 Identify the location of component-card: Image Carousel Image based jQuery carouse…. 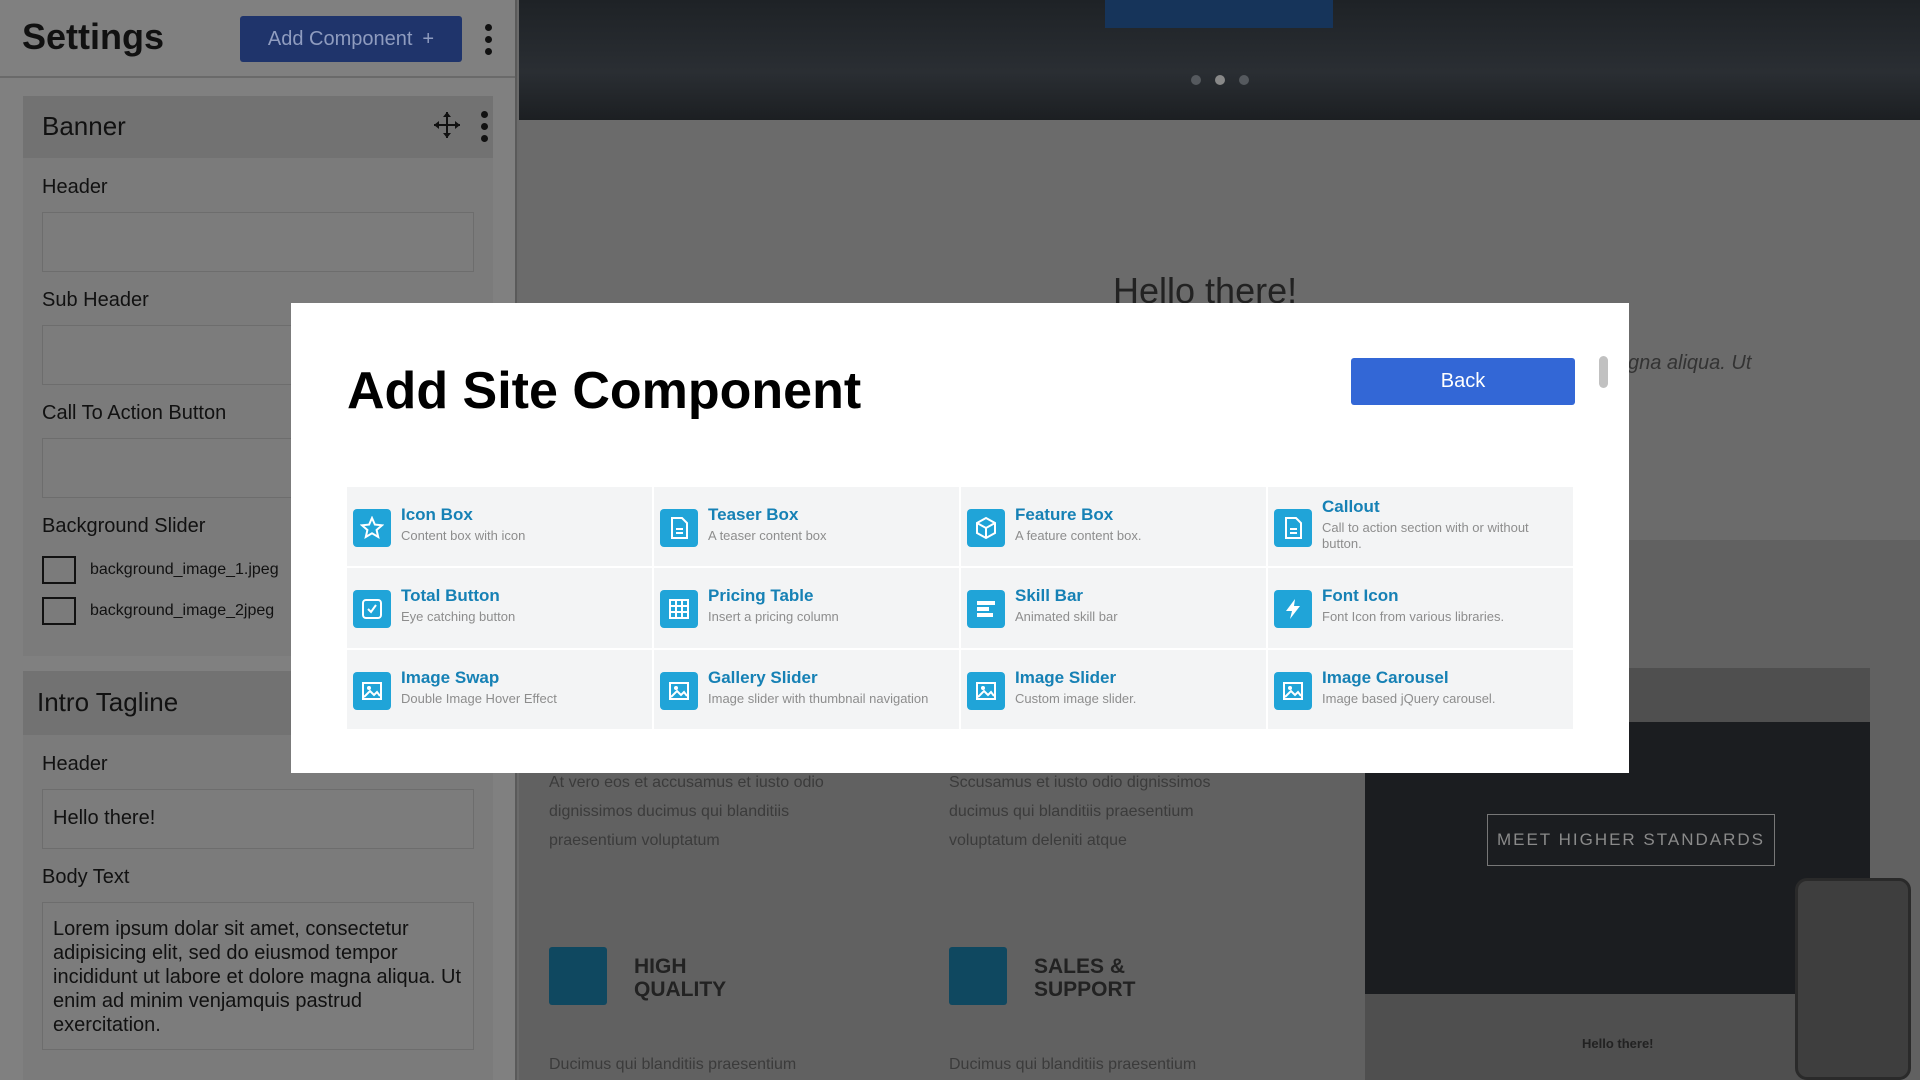
(1420, 689).